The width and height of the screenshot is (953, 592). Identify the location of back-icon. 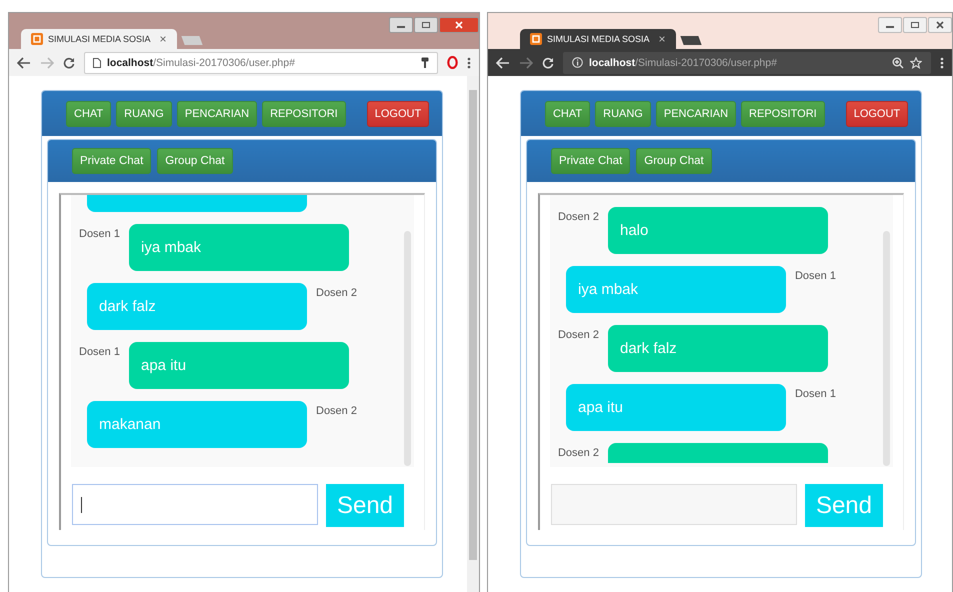
(24, 62).